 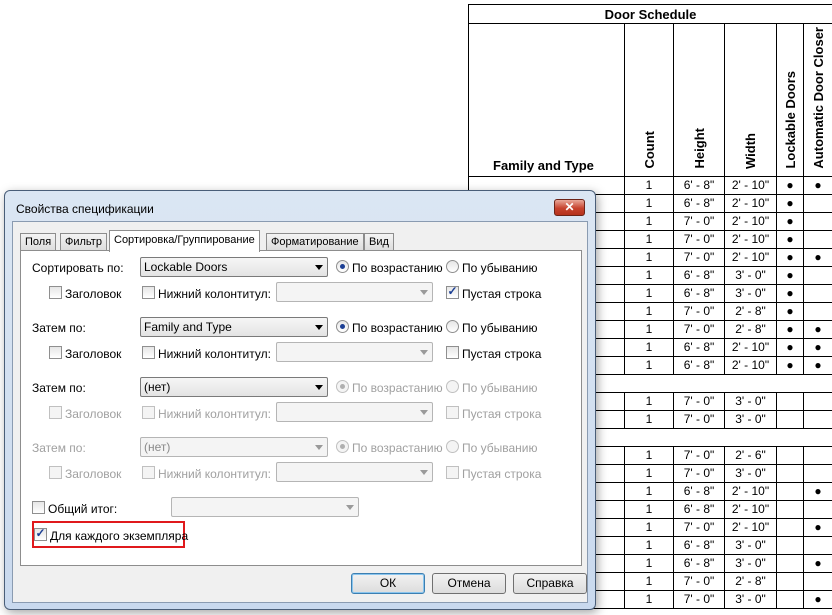 I want to click on sort3-descending-radio, so click(x=452, y=386).